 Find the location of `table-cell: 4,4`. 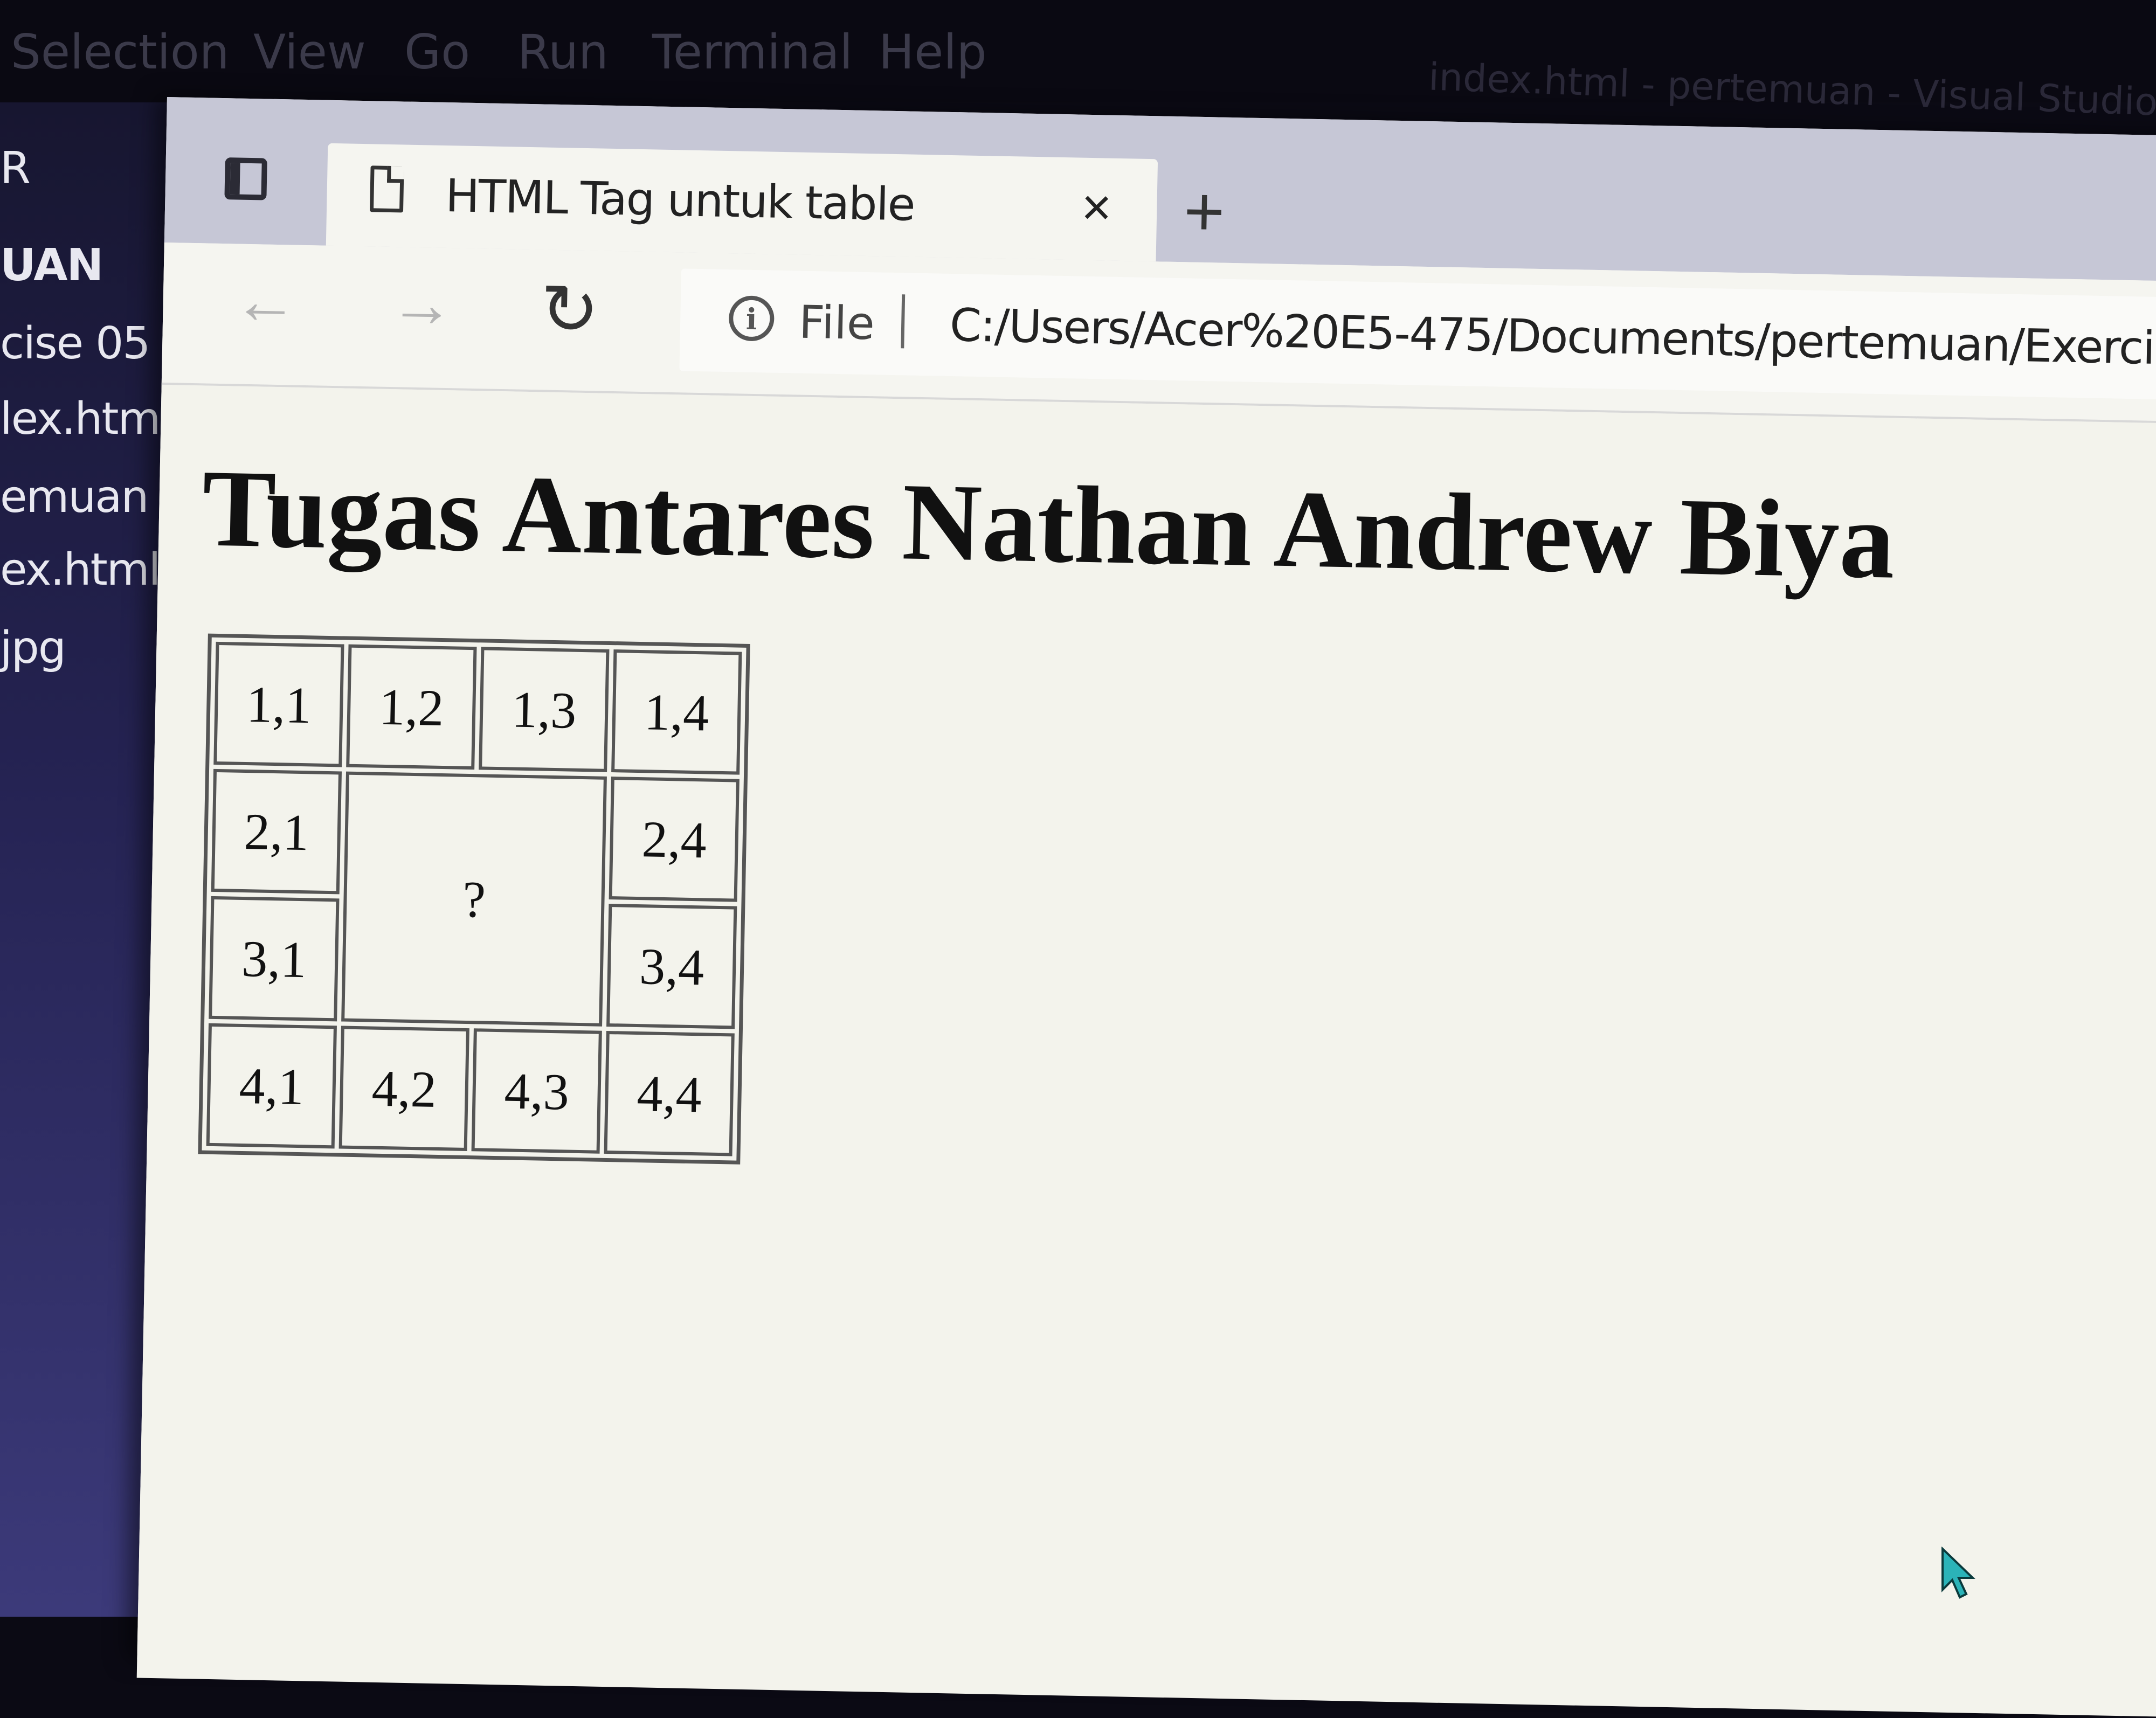

table-cell: 4,4 is located at coordinates (669, 1093).